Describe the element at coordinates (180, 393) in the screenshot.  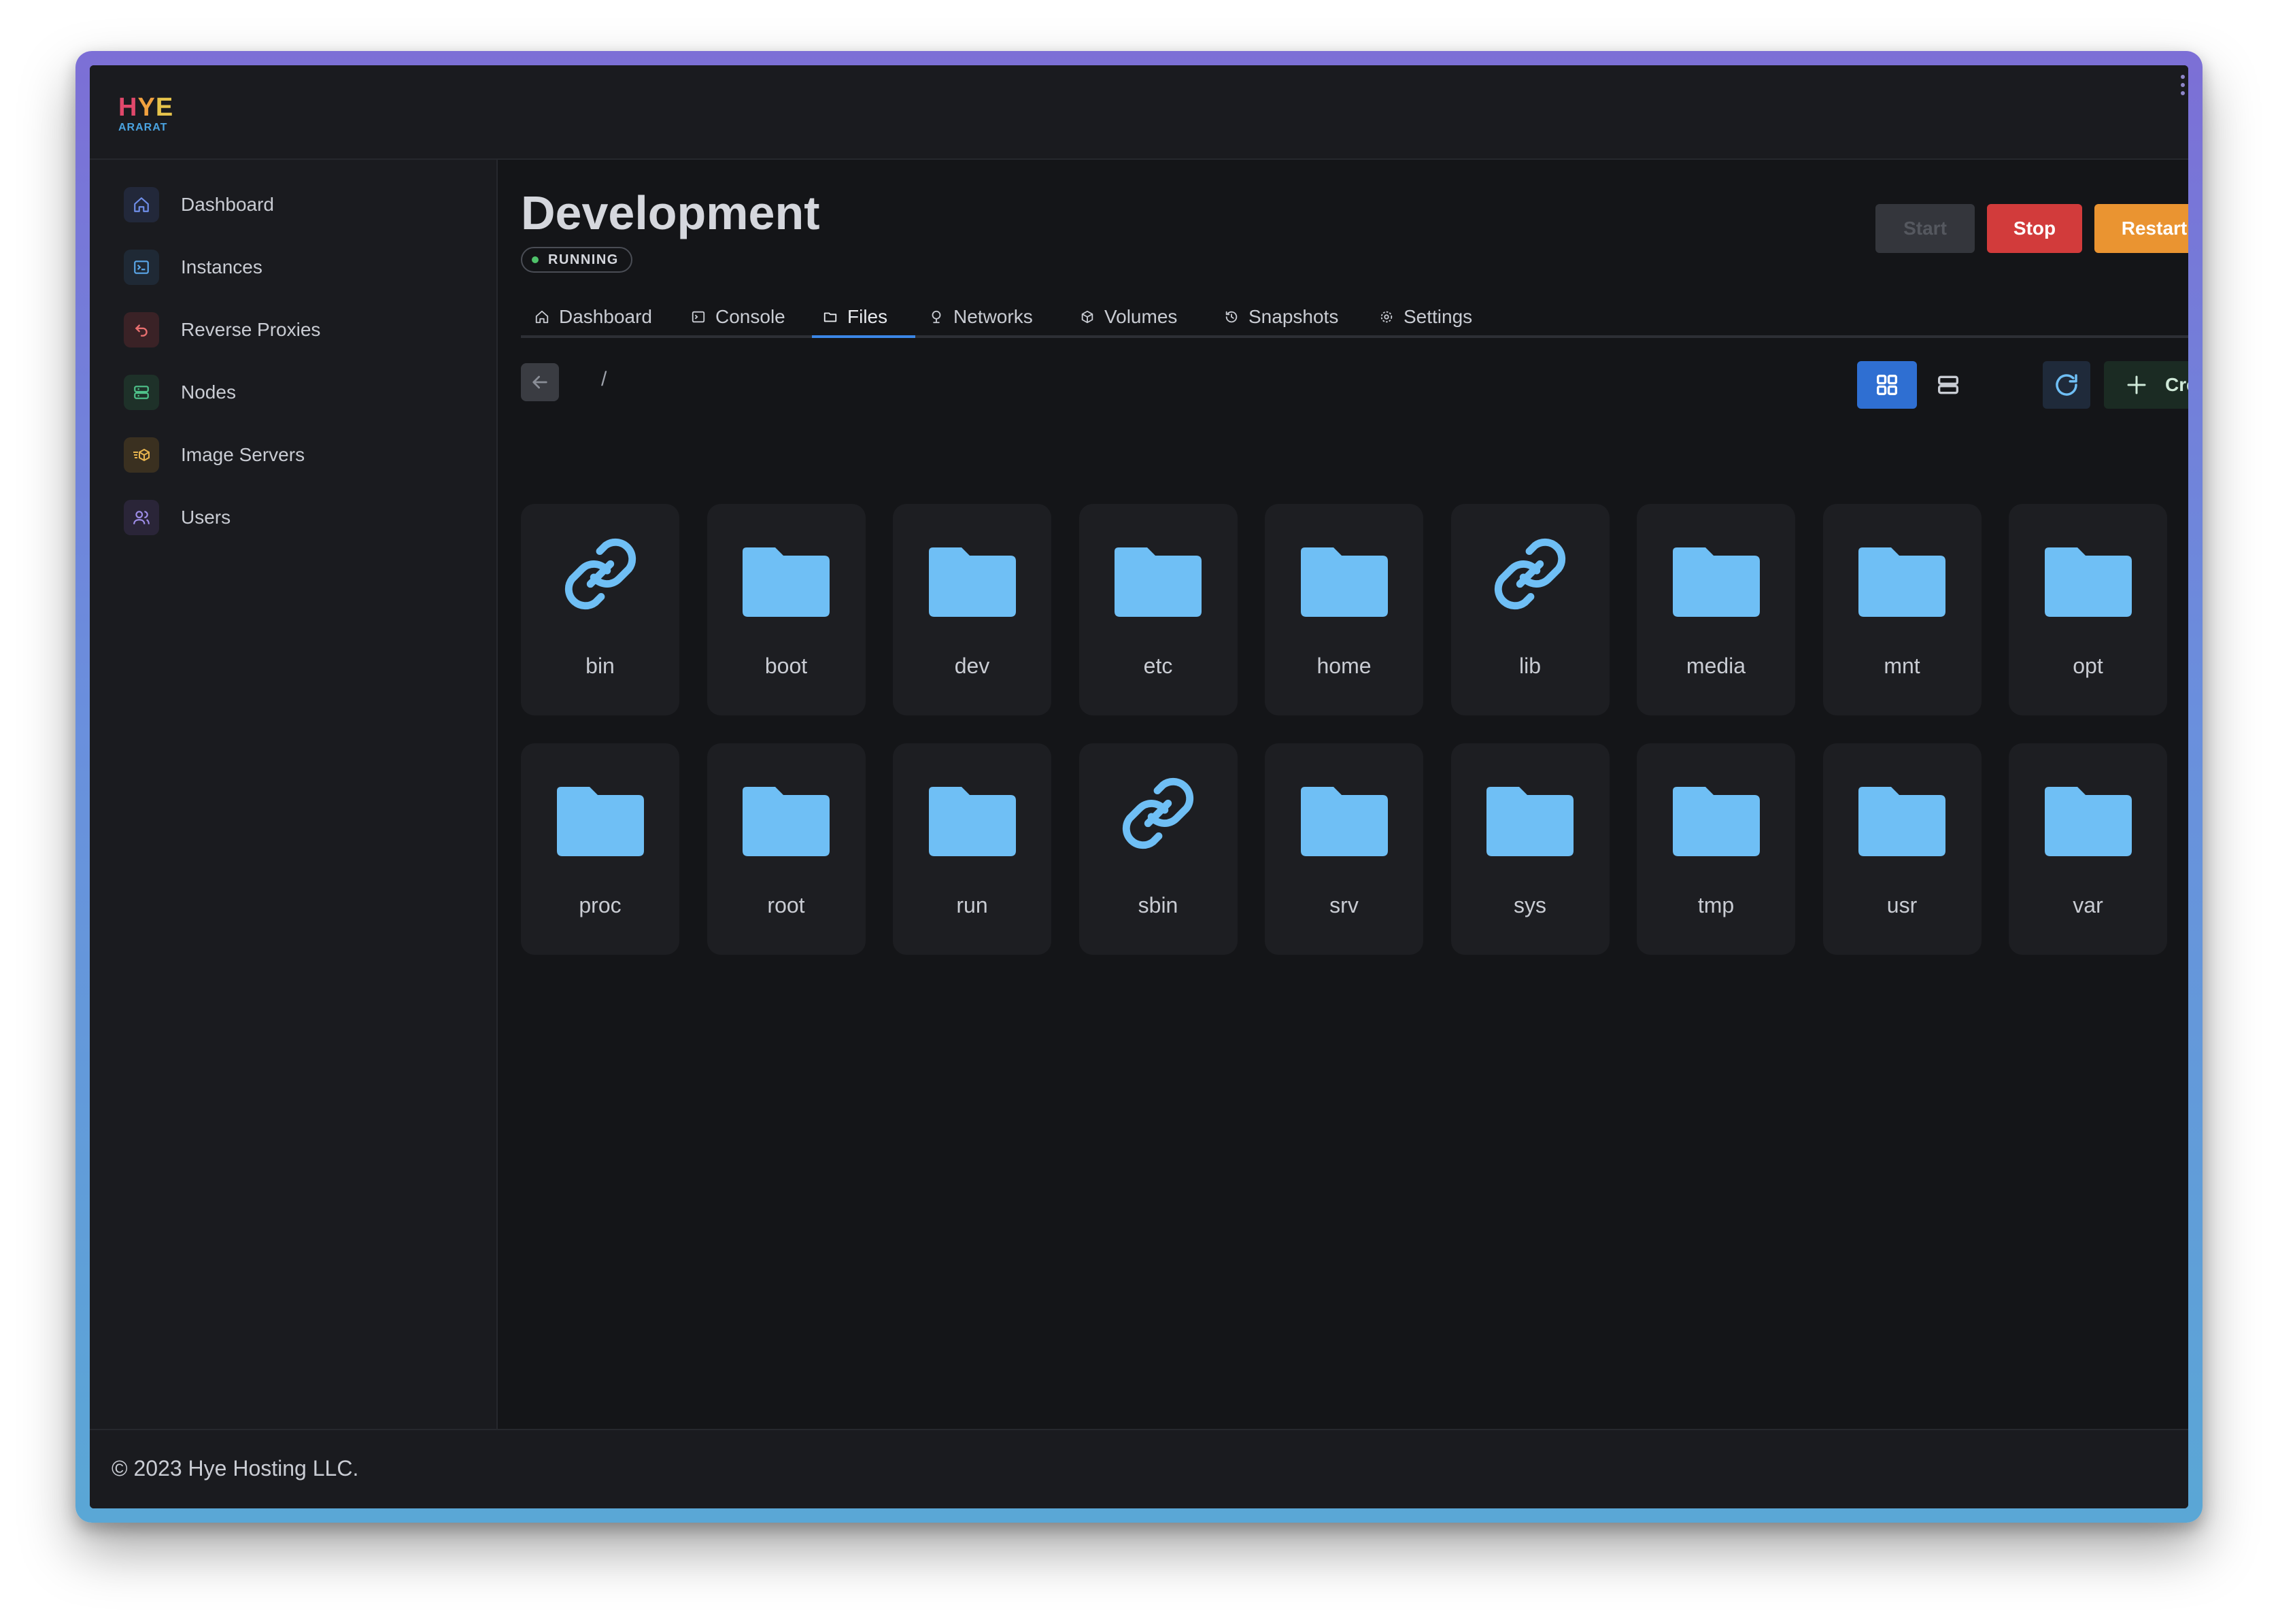
I see `sidebar-item-nodes: Nodes` at that location.